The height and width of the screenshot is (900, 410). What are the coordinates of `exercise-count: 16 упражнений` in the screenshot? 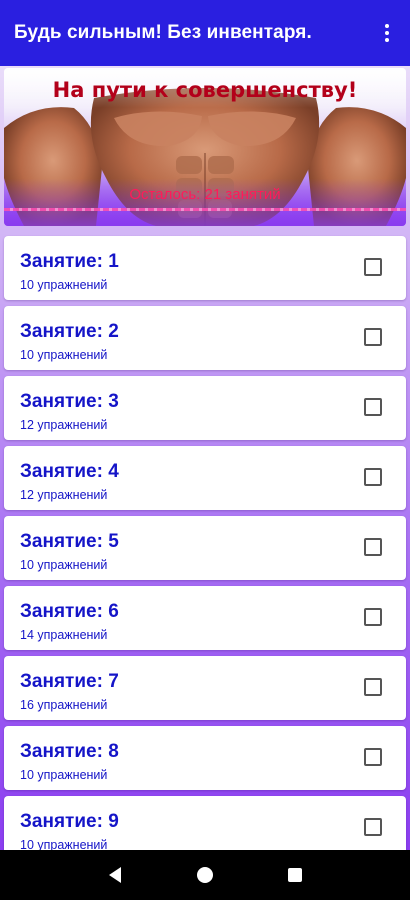 It's located at (64, 705).